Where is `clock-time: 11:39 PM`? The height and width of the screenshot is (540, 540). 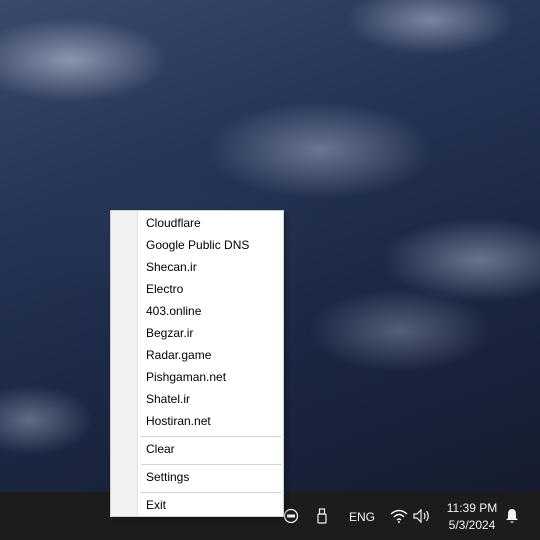 clock-time: 11:39 PM is located at coordinates (472, 508).